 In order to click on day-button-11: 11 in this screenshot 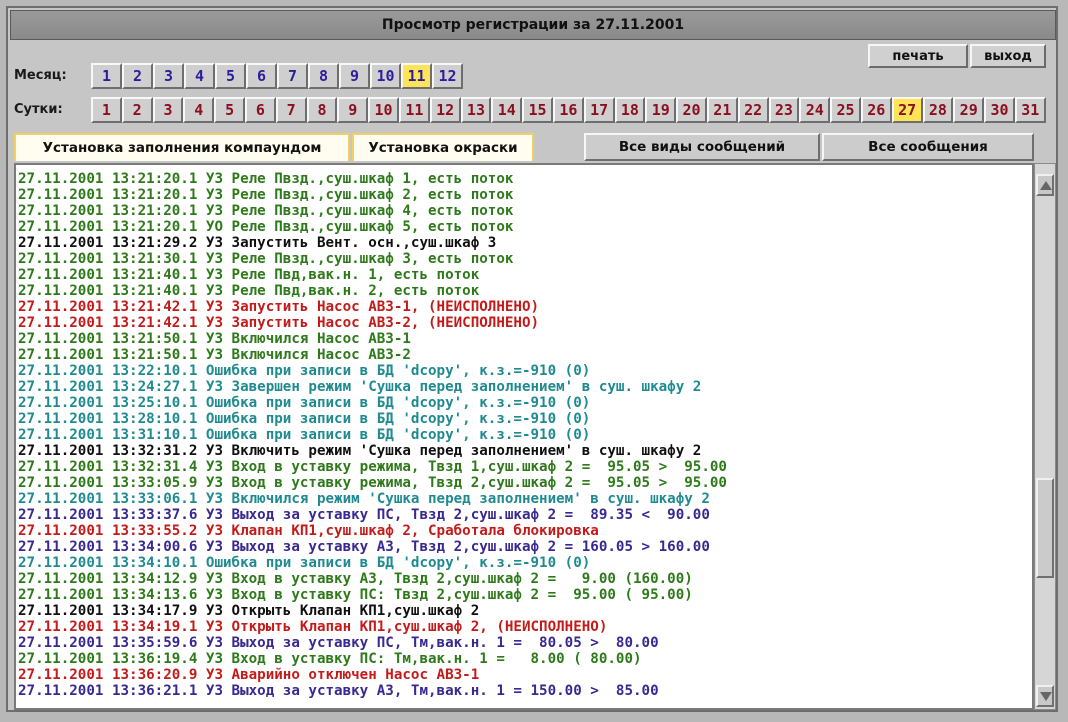, I will do `click(414, 110)`.